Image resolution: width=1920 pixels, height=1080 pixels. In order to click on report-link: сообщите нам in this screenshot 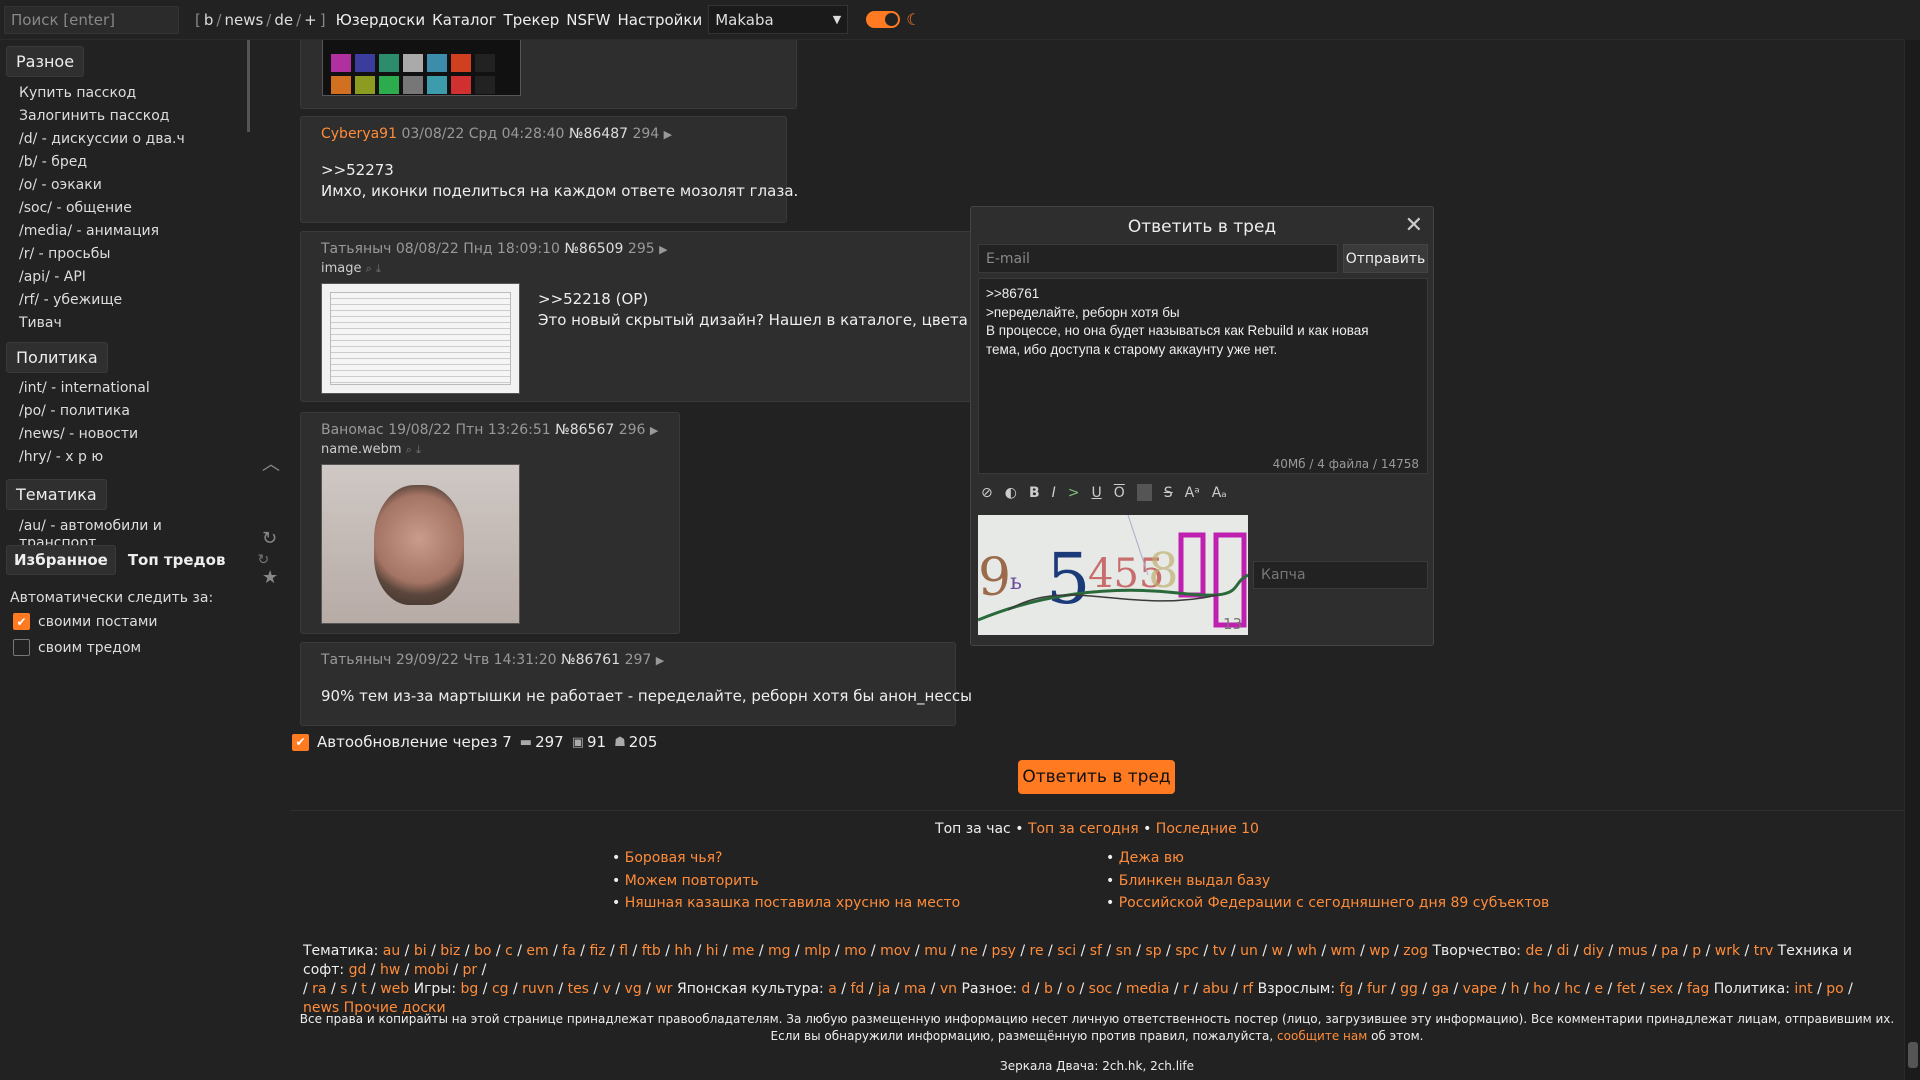, I will do `click(1322, 1036)`.